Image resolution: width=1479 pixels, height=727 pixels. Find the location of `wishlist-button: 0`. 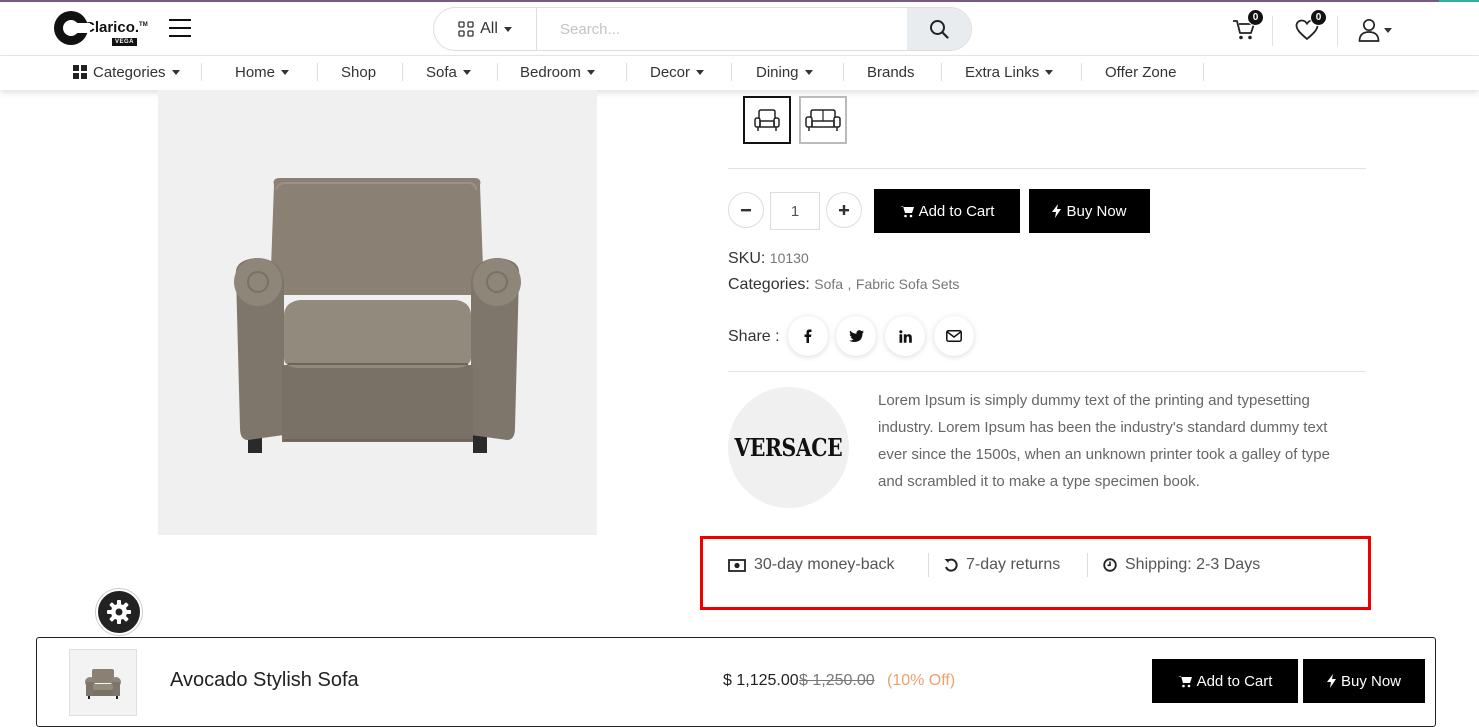

wishlist-button: 0 is located at coordinates (1308, 28).